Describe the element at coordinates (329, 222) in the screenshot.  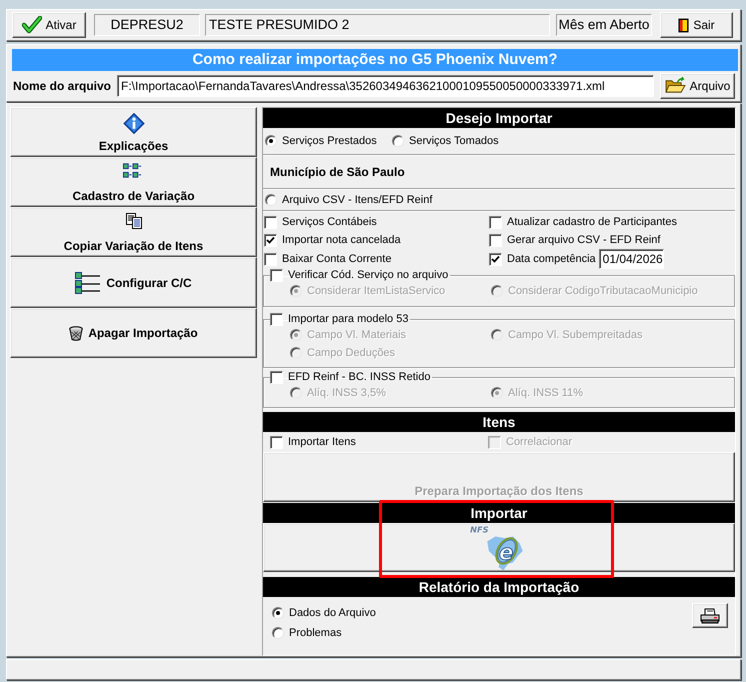
I see `checkbox-label: Serviços Contábeis` at that location.